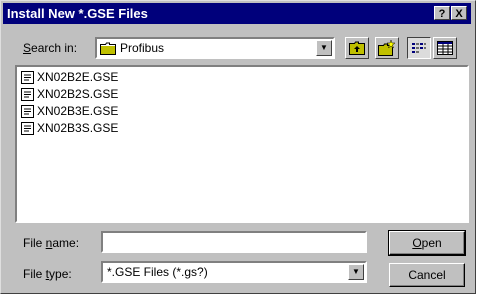 This screenshot has height=300, width=480. I want to click on file-name: XN02B2E.GSE, so click(78, 77).